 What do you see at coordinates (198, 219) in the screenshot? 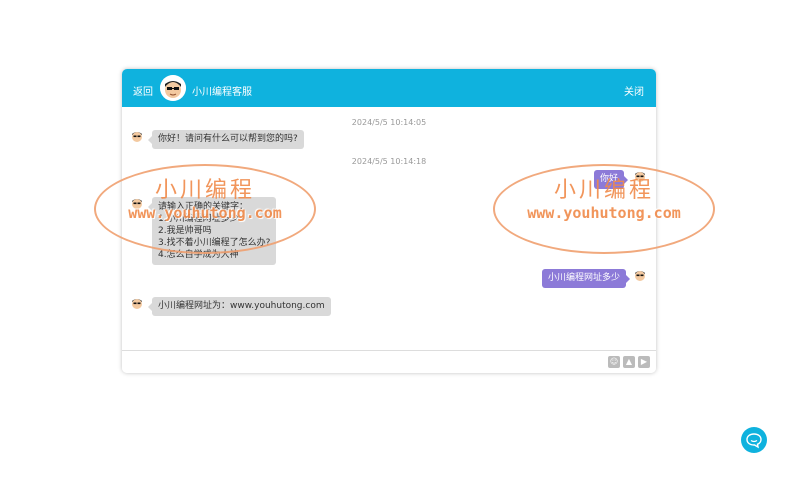
I see `menu-line: 1.小川编程网址多少` at bounding box center [198, 219].